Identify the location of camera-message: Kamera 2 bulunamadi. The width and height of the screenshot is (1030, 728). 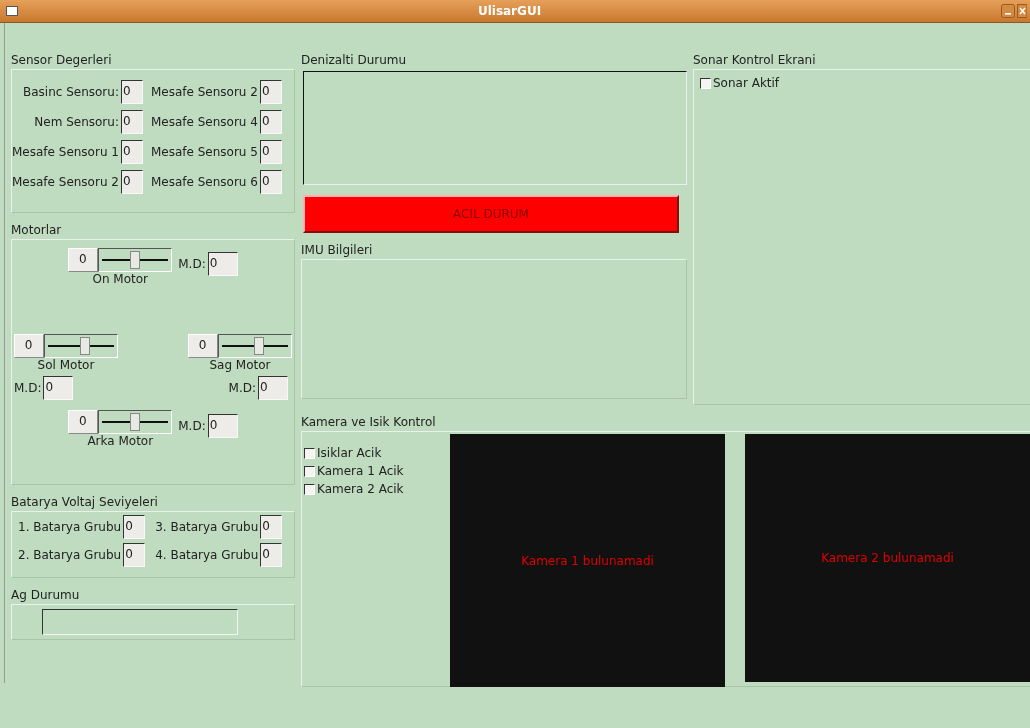
(887, 558).